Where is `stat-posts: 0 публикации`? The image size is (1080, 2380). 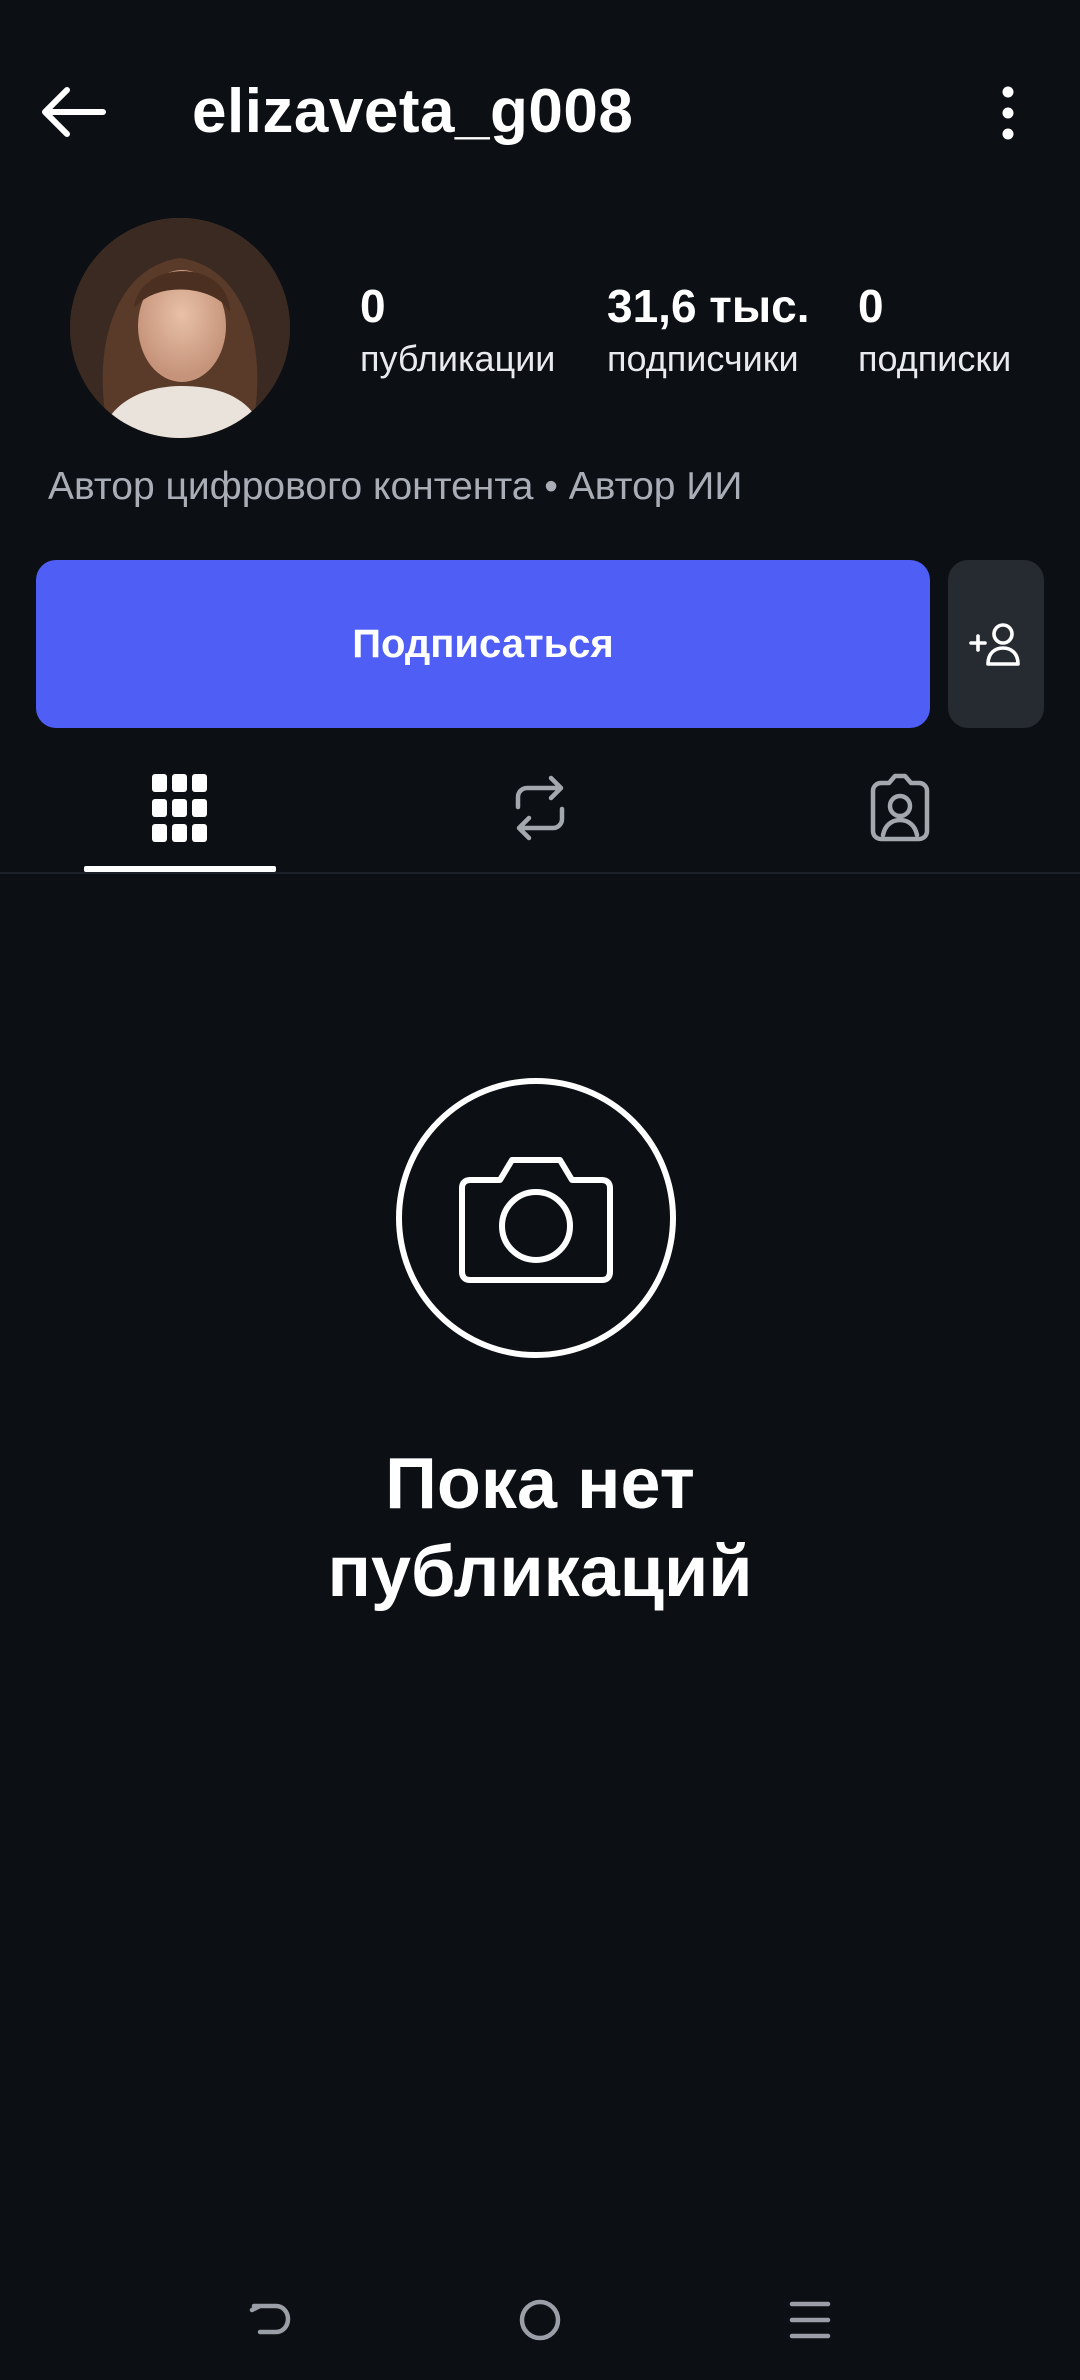
stat-posts: 0 публикации is located at coordinates (457, 330).